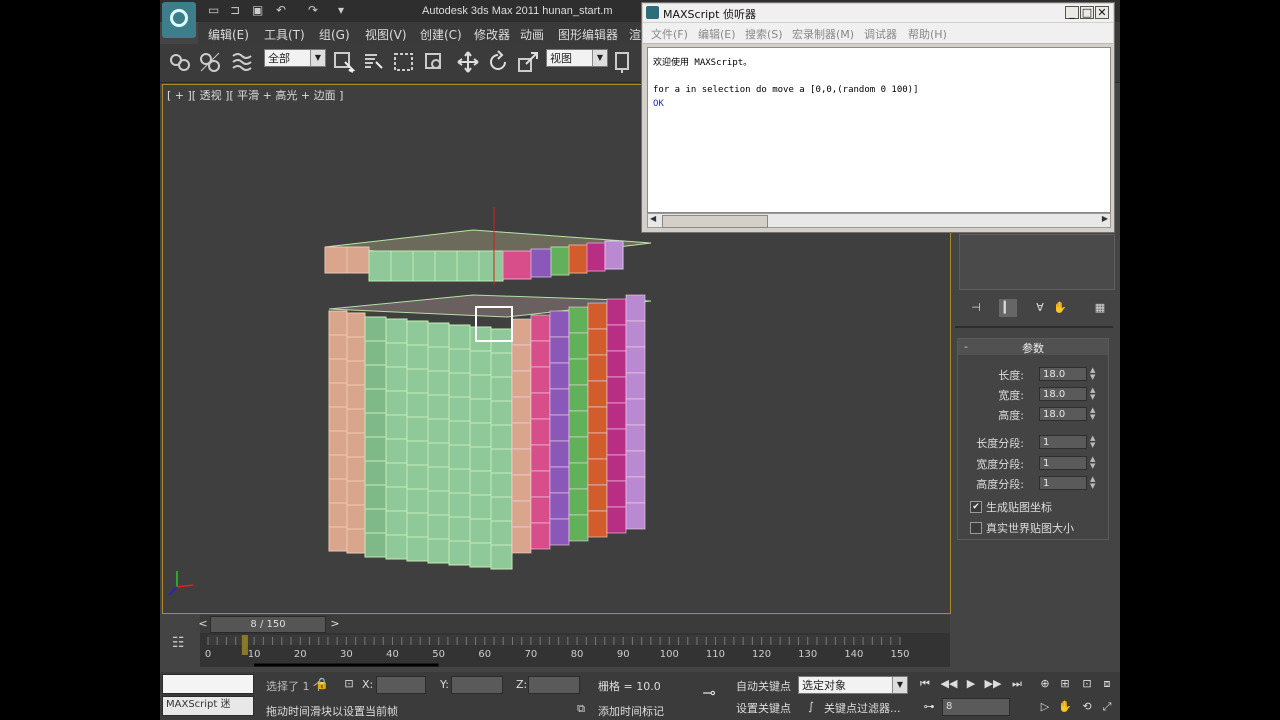 The height and width of the screenshot is (720, 1280). What do you see at coordinates (624, 62) in the screenshot?
I see `pivot-center-icon` at bounding box center [624, 62].